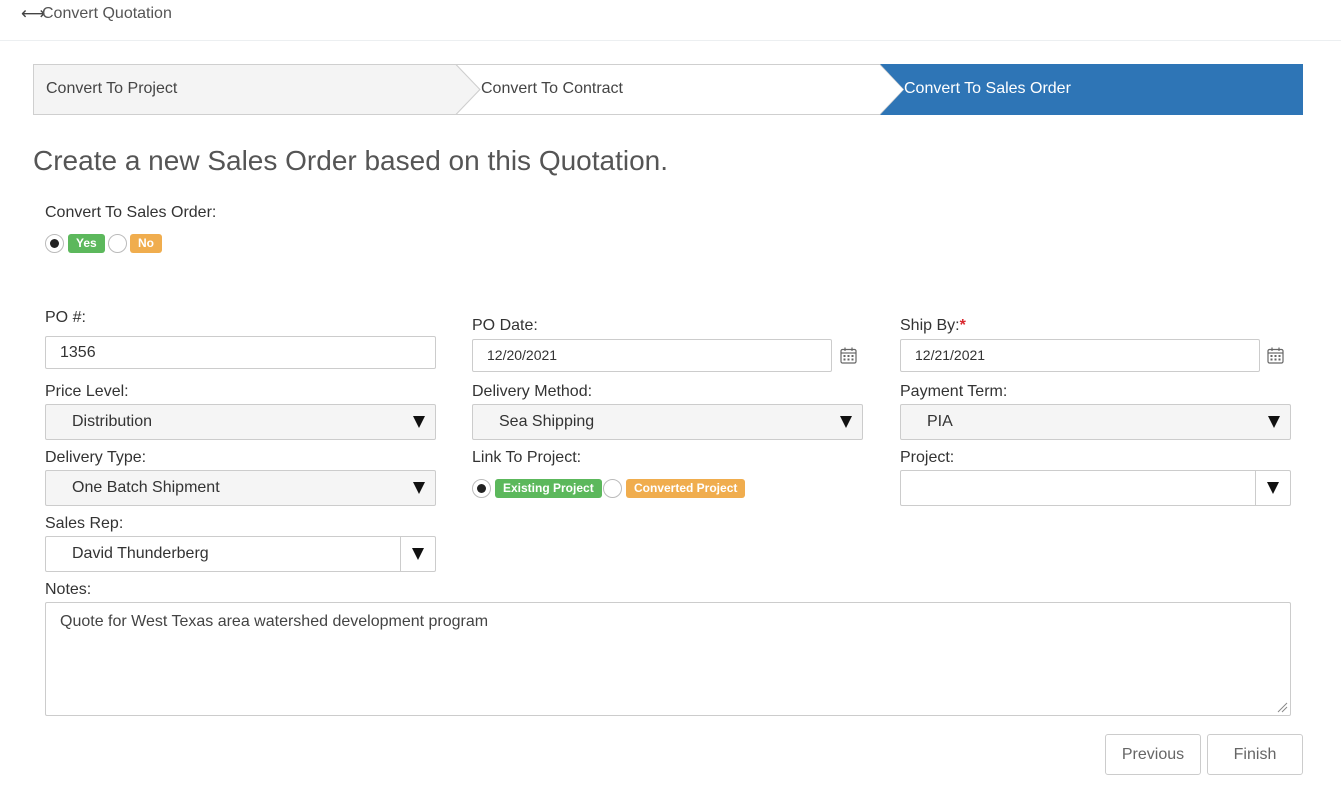 This screenshot has width=1341, height=798. What do you see at coordinates (667, 422) in the screenshot?
I see `delivery-method-select: Sea Shipping` at bounding box center [667, 422].